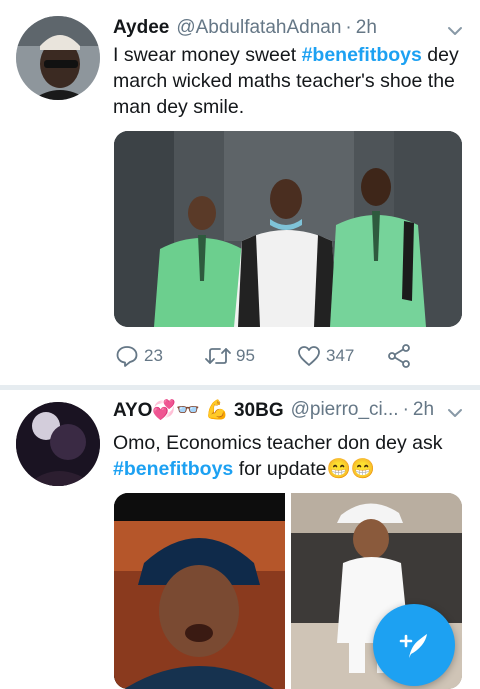 This screenshot has width=480, height=689. What do you see at coordinates (340, 355) in the screenshot?
I see `like-count: 347` at bounding box center [340, 355].